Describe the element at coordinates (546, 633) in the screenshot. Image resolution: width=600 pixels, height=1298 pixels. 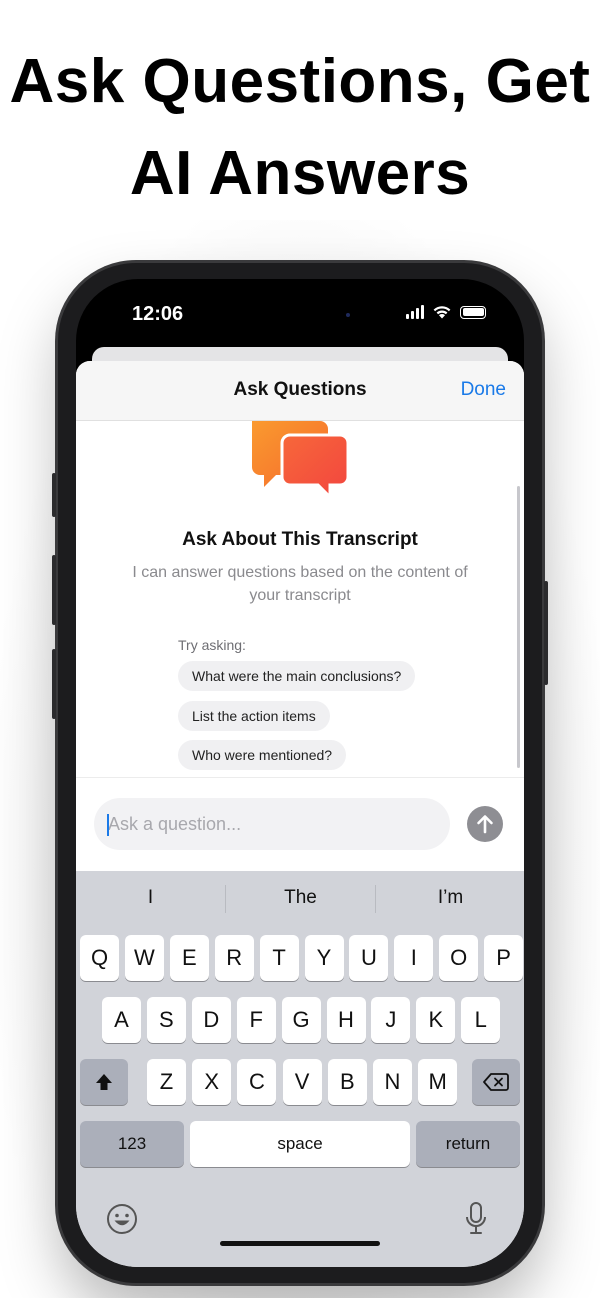
I see `power-button` at that location.